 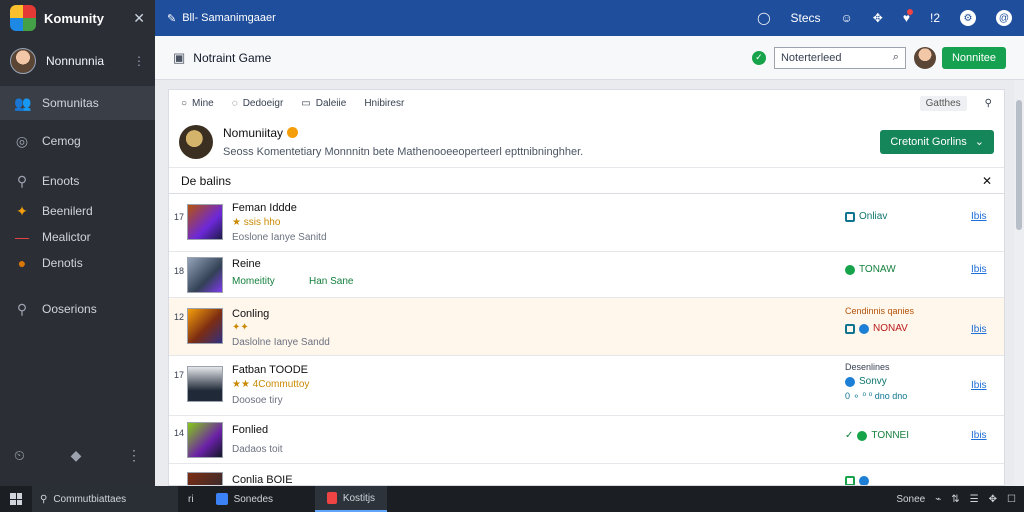 I want to click on avatar, so click(x=924, y=57).